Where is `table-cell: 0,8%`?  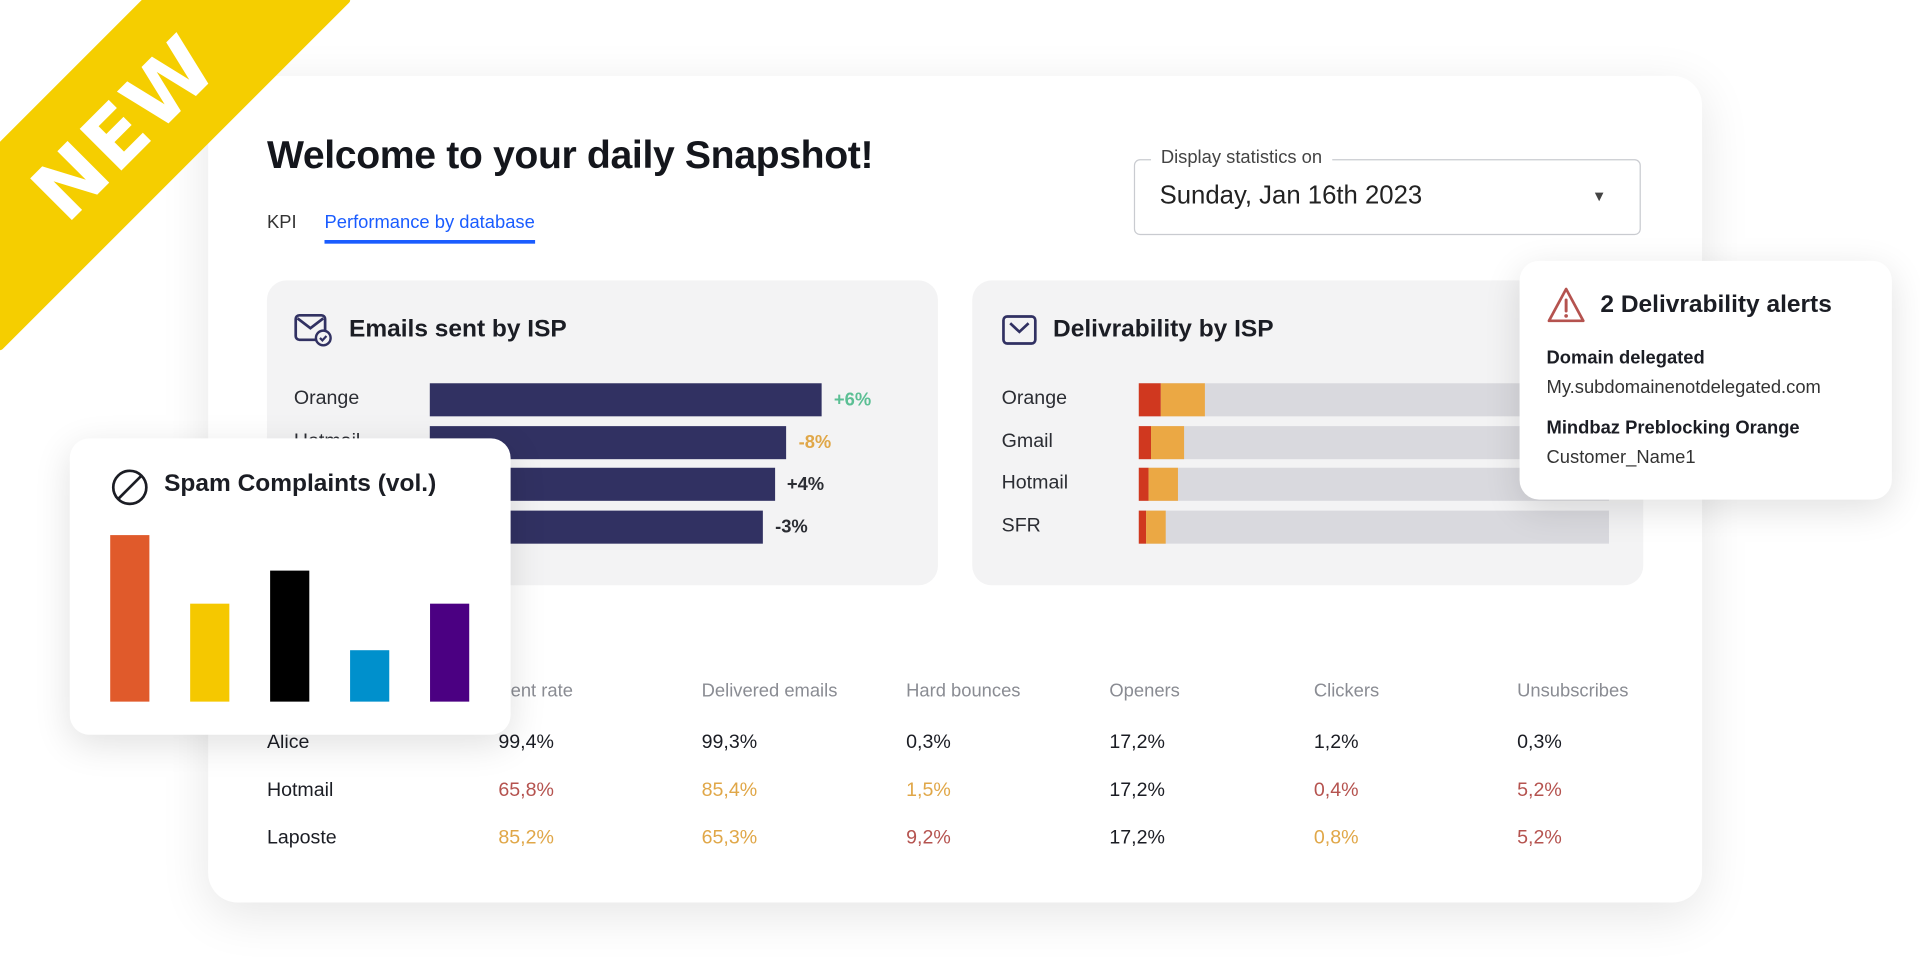
table-cell: 0,8% is located at coordinates (1336, 838).